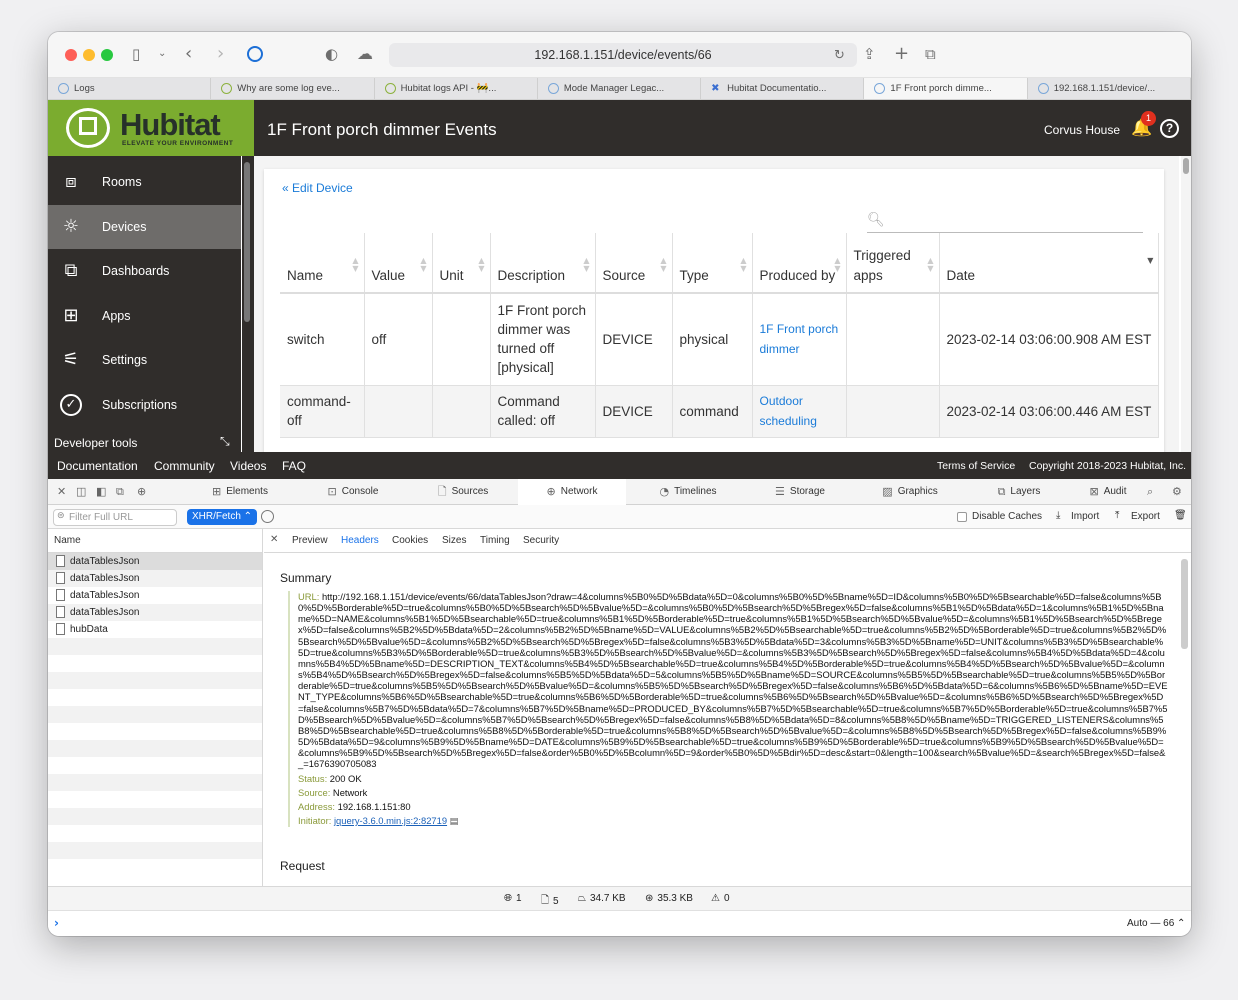 The width and height of the screenshot is (1238, 1000). Describe the element at coordinates (869, 54) in the screenshot. I see `share-icon: ⇪` at that location.